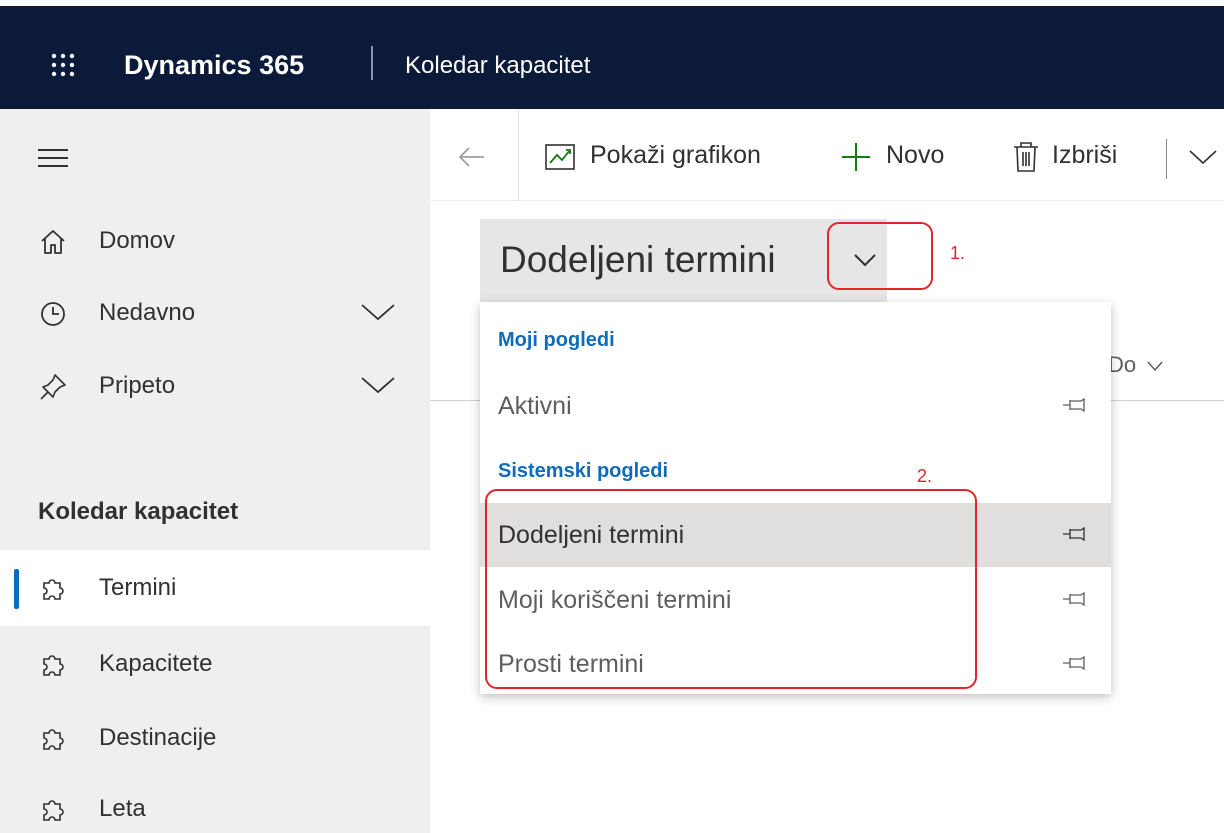  I want to click on new-label: Novo, so click(915, 155).